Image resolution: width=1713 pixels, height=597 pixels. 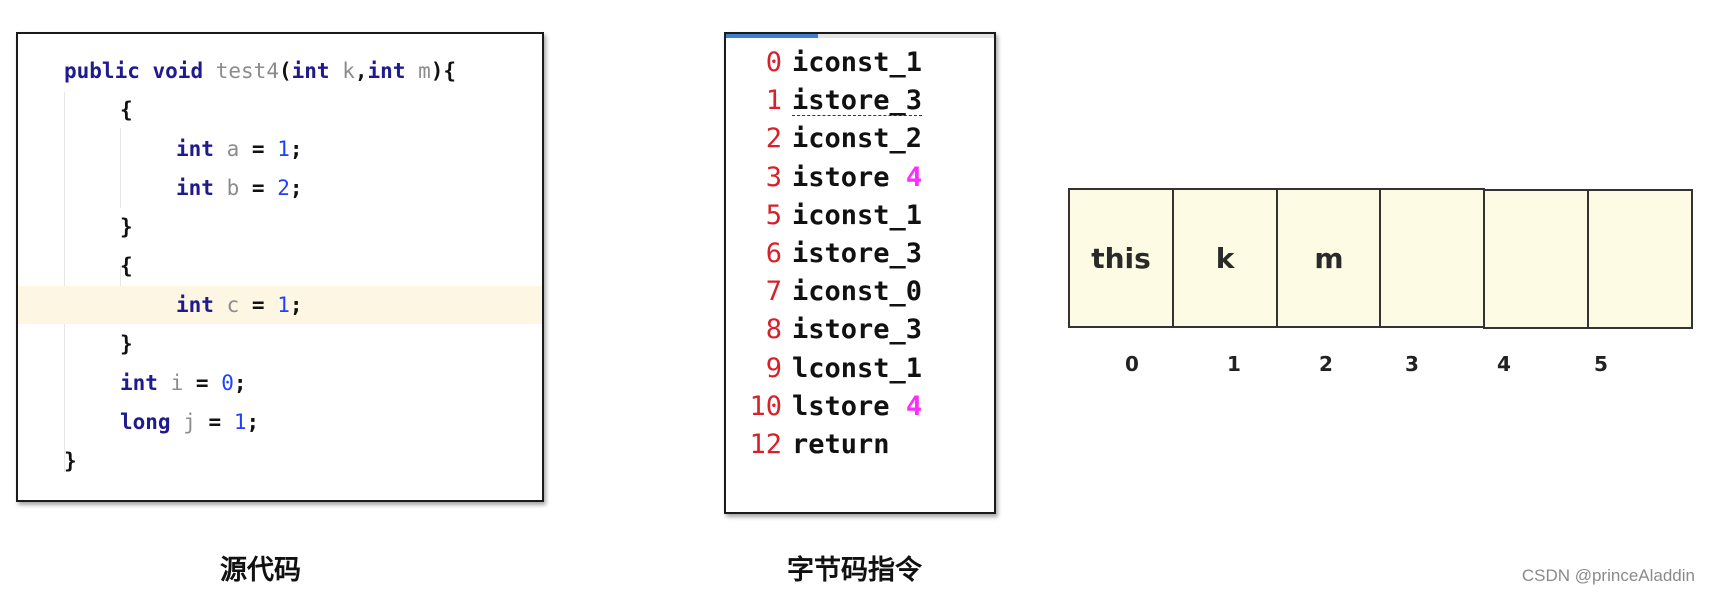 I want to click on bytecode-offset: 12, so click(x=765, y=444).